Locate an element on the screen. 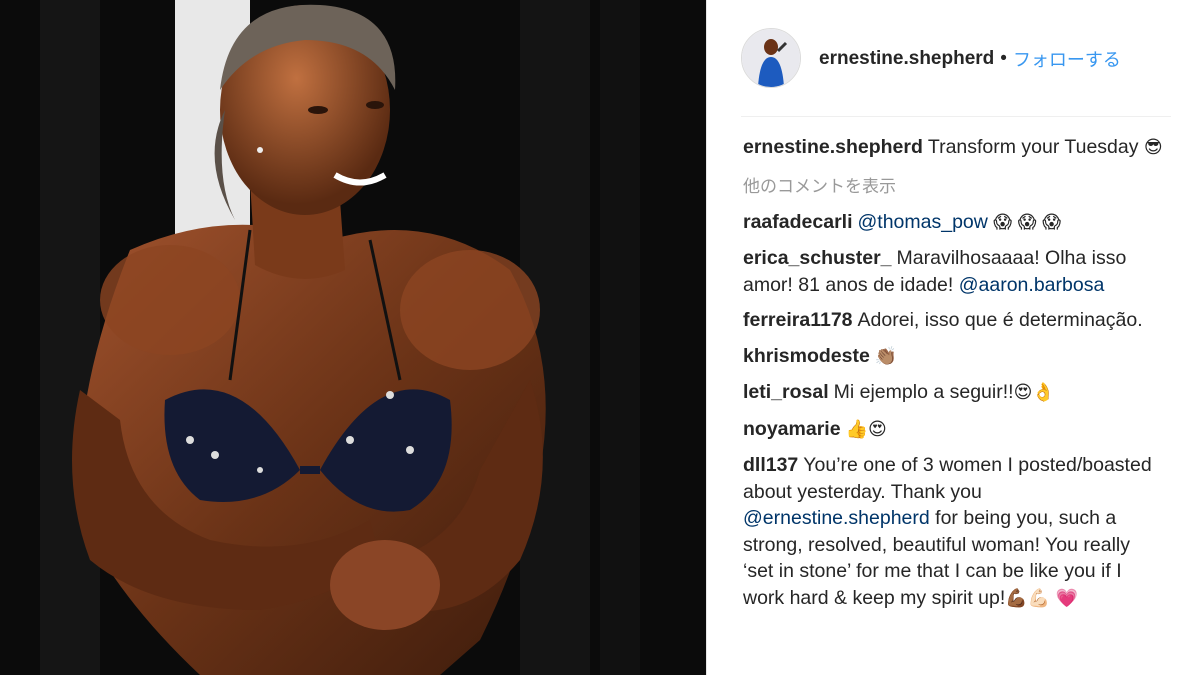  comment-text: Mi ejemplo a seguir!! is located at coordinates (923, 392).